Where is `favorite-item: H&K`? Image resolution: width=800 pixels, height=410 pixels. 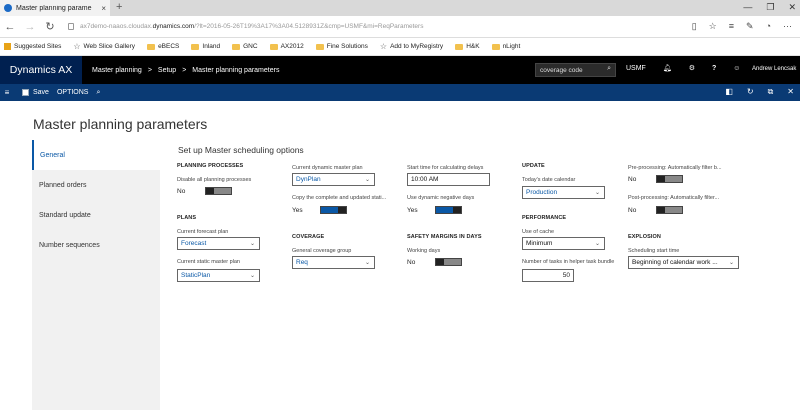 favorite-item: H&K is located at coordinates (467, 46).